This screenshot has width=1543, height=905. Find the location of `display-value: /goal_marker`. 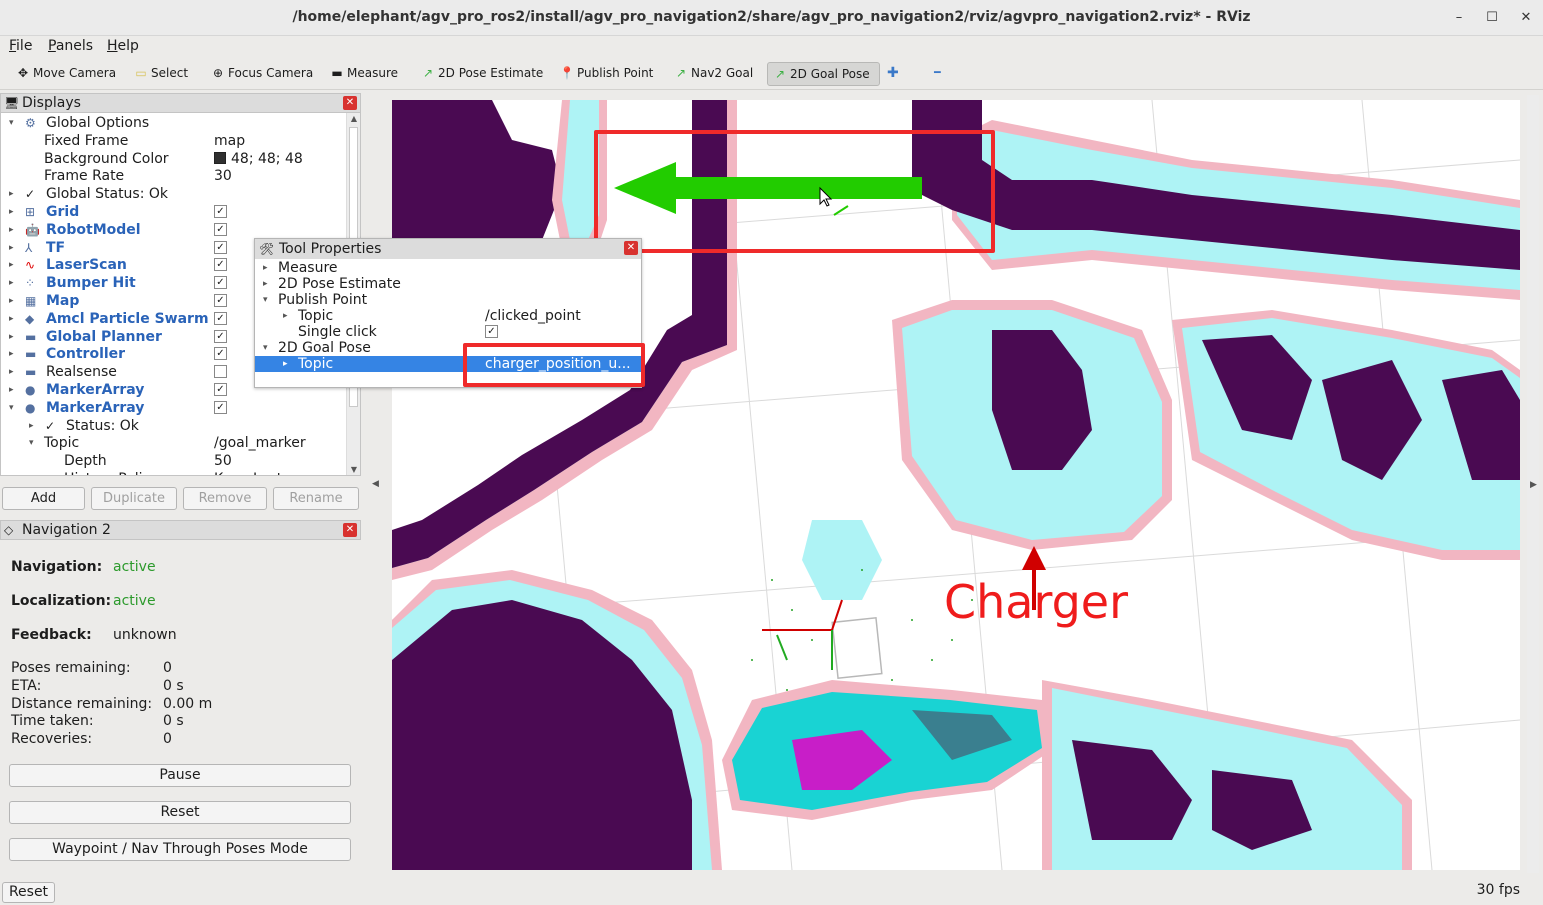

display-value: /goal_marker is located at coordinates (260, 443).